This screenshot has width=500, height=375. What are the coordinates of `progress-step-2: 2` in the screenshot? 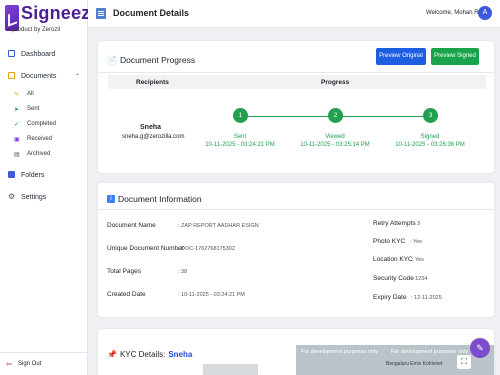 It's located at (335, 115).